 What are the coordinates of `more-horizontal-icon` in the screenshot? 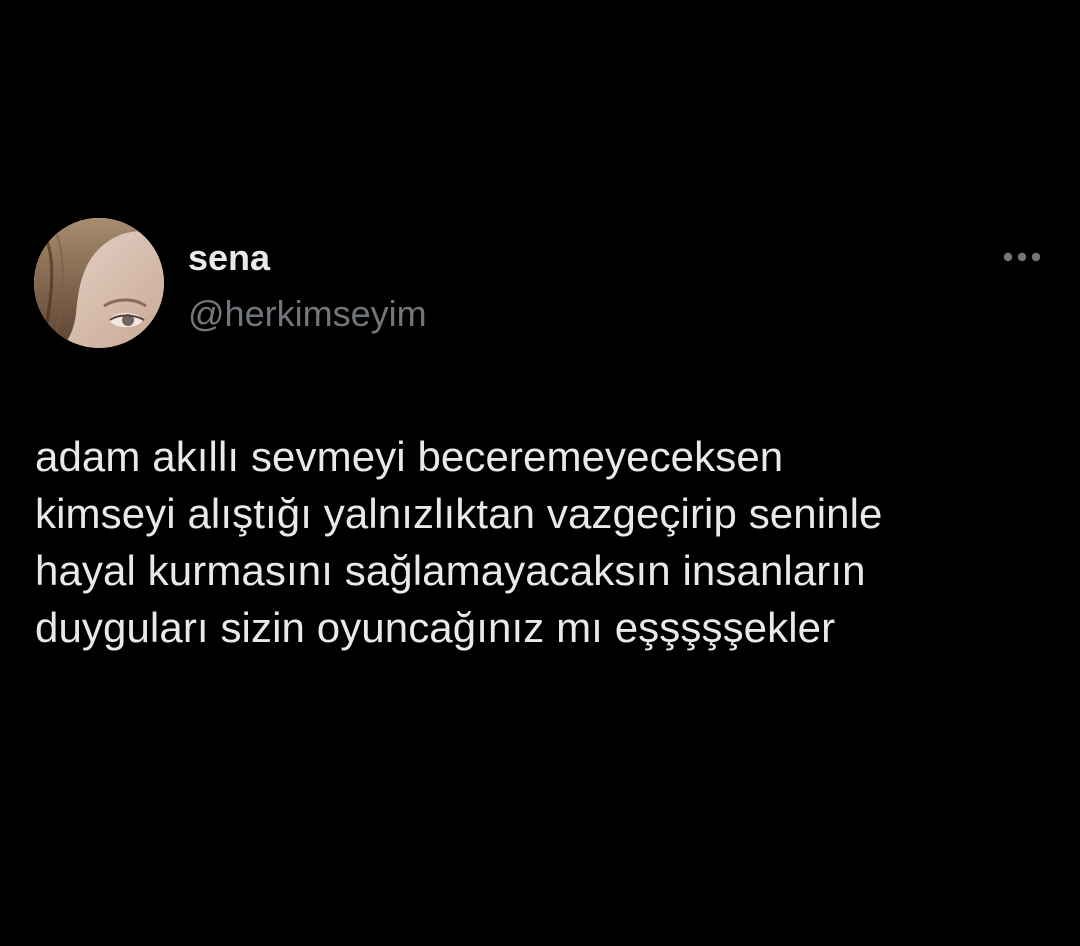 It's located at (1022, 257).